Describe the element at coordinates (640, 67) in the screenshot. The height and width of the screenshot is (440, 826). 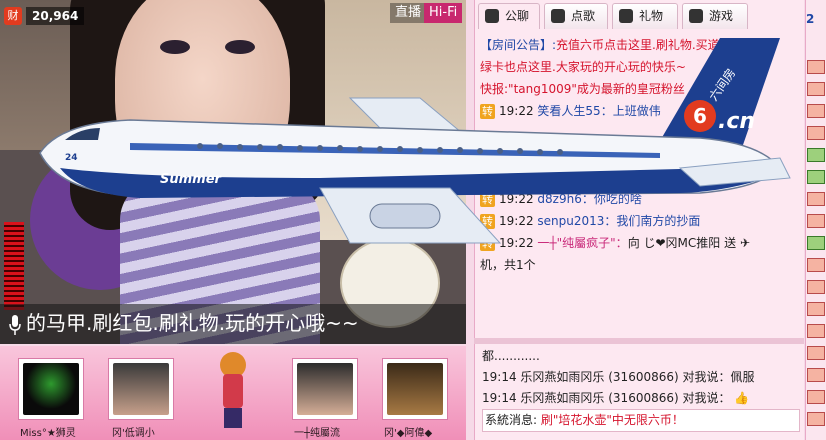
I see `announcement-line2: 绿卡也点这里.大家玩的开心玩的快乐~` at that location.